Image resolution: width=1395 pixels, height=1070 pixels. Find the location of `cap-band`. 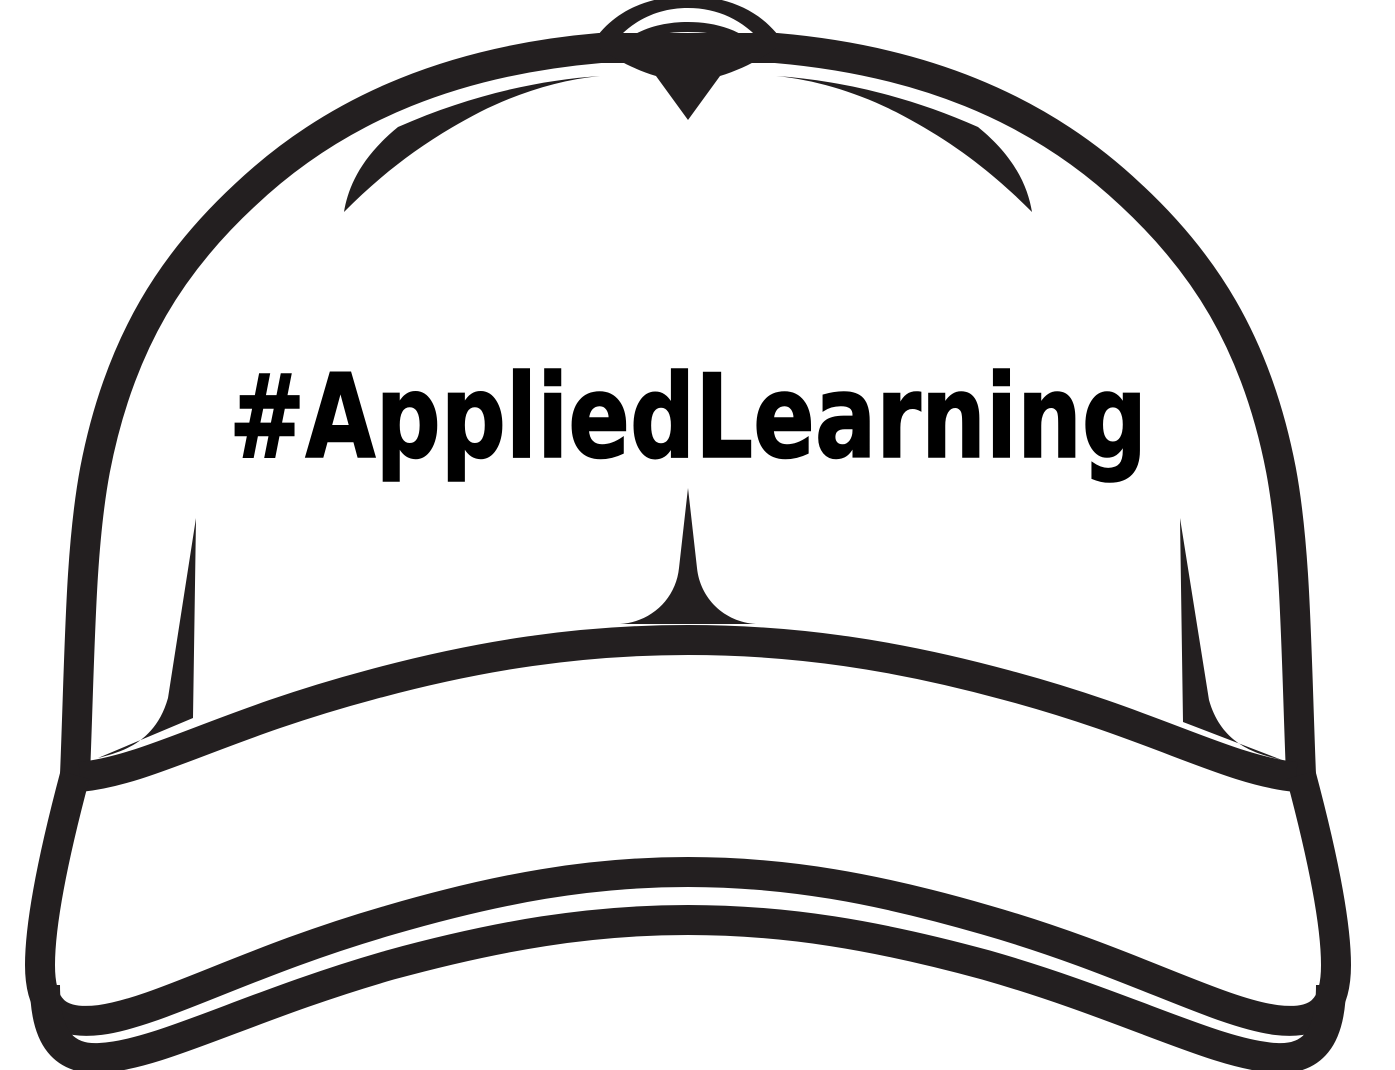

cap-band is located at coordinates (688, 708).